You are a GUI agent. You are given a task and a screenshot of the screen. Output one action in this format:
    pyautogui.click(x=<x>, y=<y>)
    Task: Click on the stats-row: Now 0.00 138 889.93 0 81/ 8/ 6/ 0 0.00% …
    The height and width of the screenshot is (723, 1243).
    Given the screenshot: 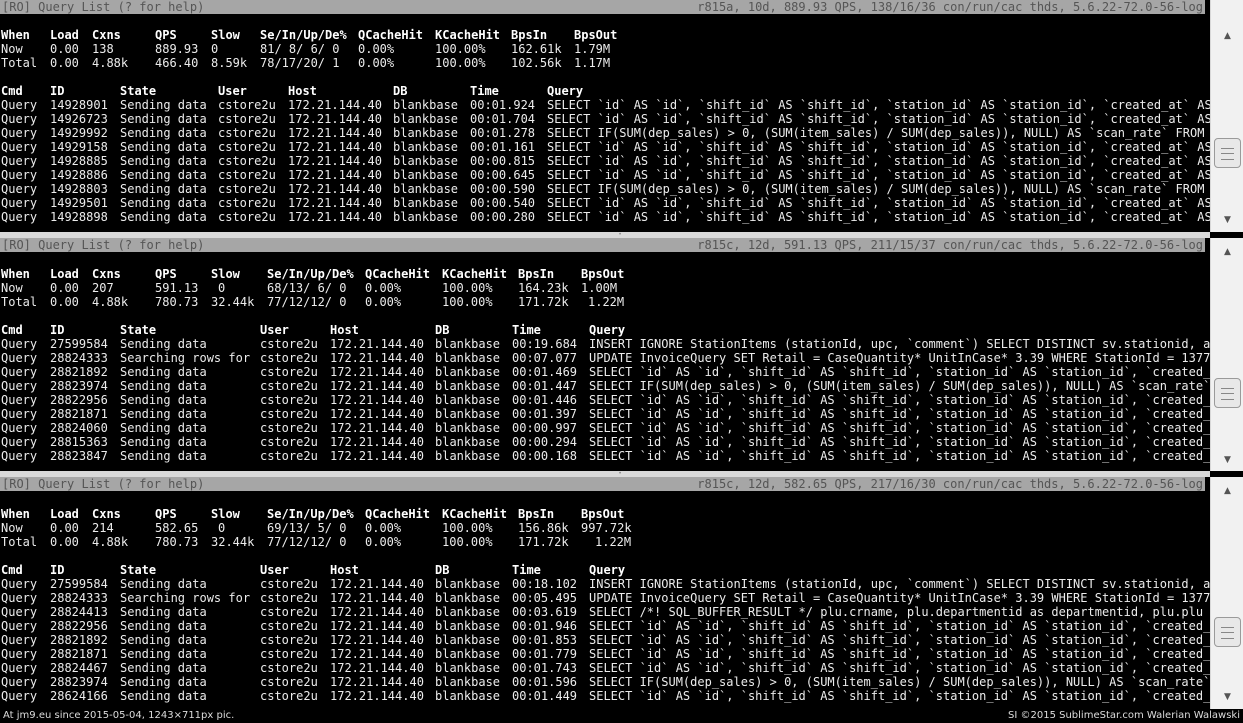 What is the action you would take?
    pyautogui.click(x=602, y=49)
    